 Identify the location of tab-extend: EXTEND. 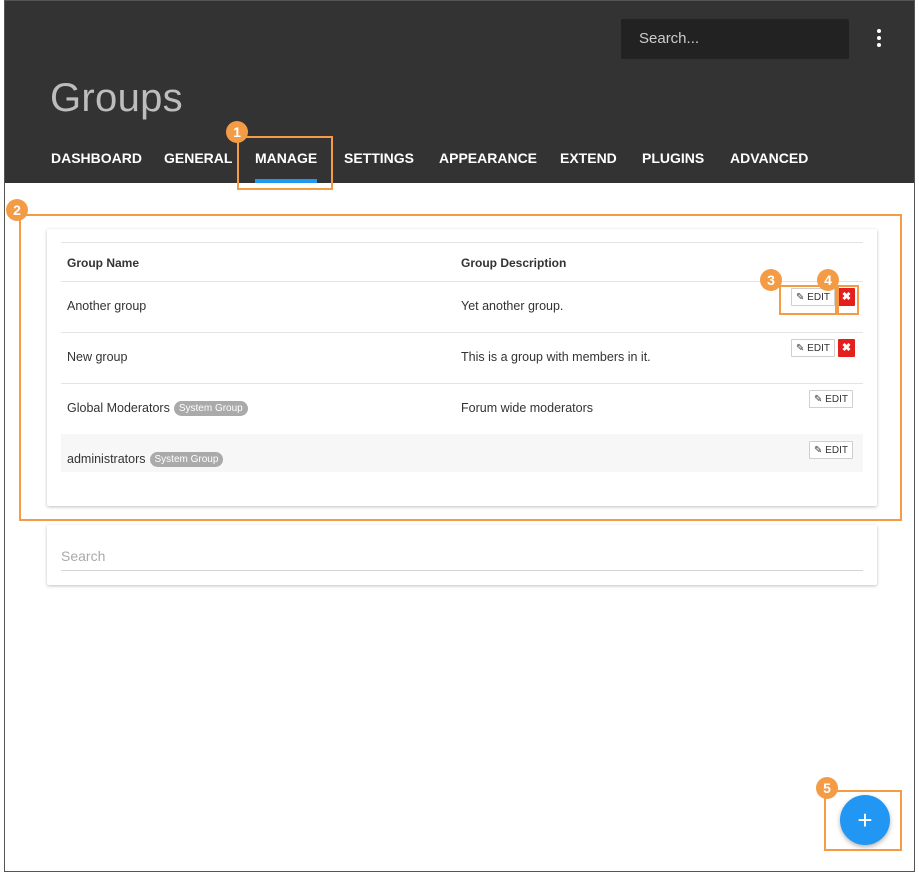
(588, 158).